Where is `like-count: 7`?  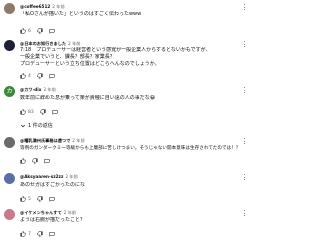
like-count: 7 is located at coordinates (29, 234).